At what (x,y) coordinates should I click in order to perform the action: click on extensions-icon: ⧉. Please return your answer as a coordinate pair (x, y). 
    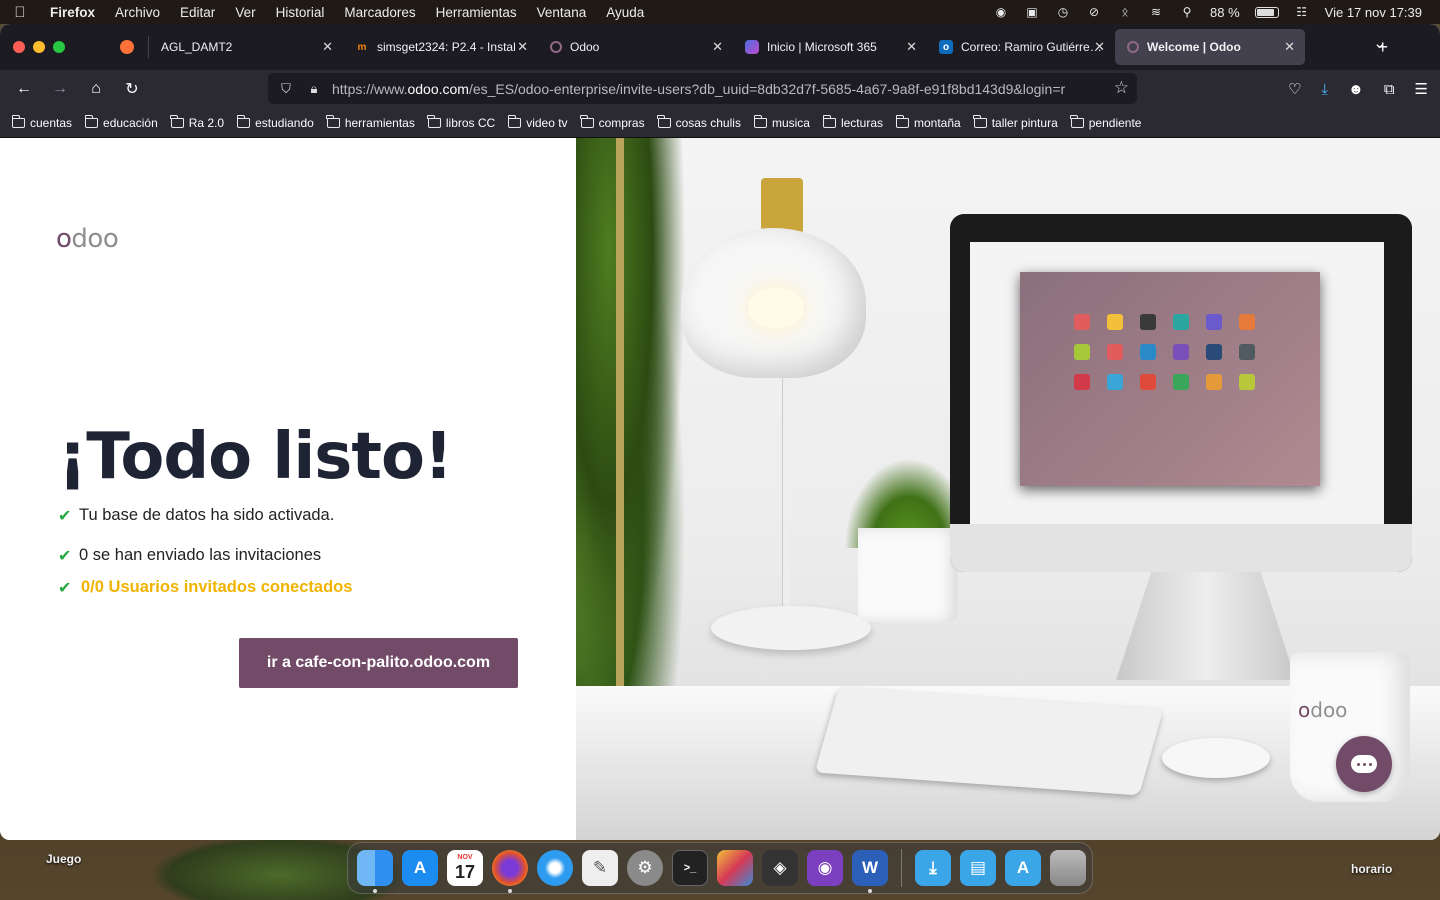
    Looking at the image, I should click on (1389, 89).